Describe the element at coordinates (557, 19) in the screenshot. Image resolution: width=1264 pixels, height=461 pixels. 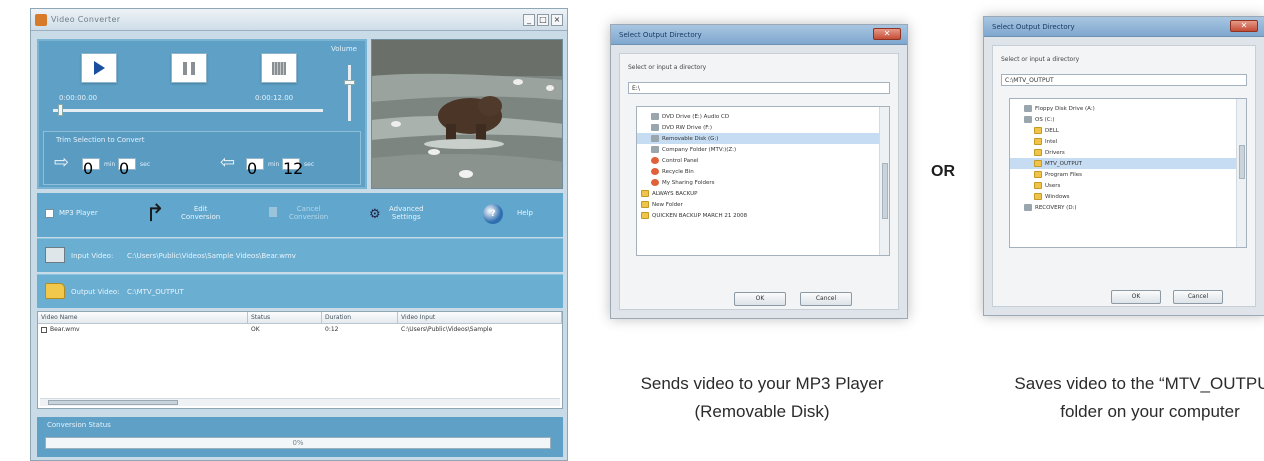
I see `close-button: ×` at that location.